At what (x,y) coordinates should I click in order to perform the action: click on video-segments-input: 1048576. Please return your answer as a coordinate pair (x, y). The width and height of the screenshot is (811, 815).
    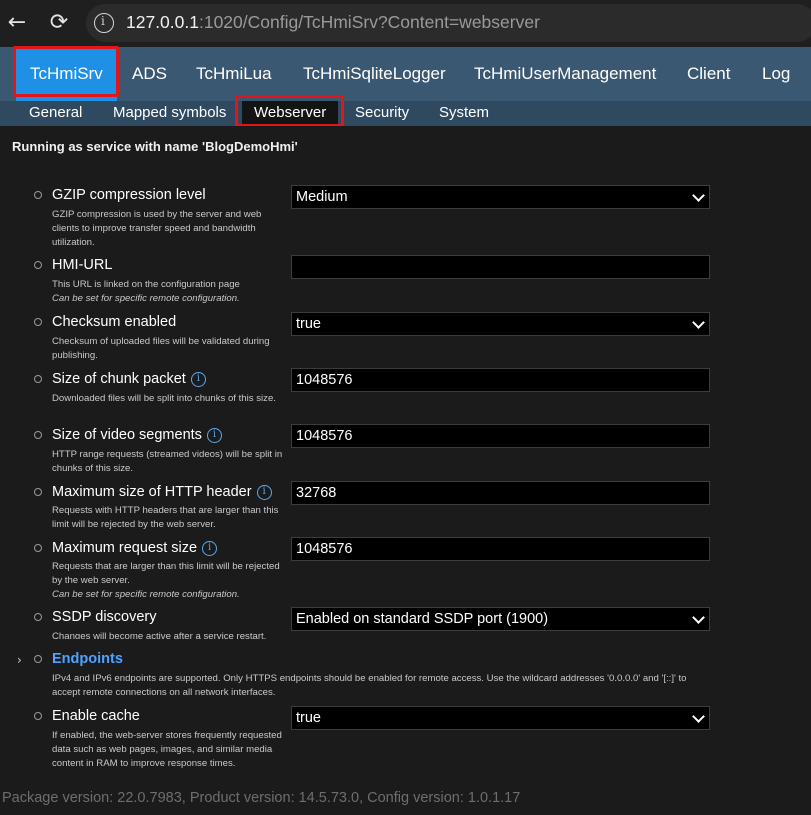
    Looking at the image, I should click on (500, 436).